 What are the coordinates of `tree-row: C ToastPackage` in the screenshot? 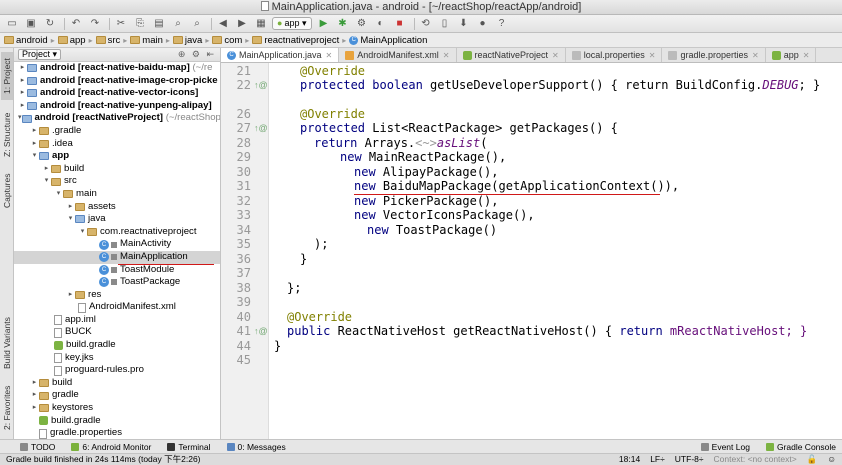 It's located at (117, 282).